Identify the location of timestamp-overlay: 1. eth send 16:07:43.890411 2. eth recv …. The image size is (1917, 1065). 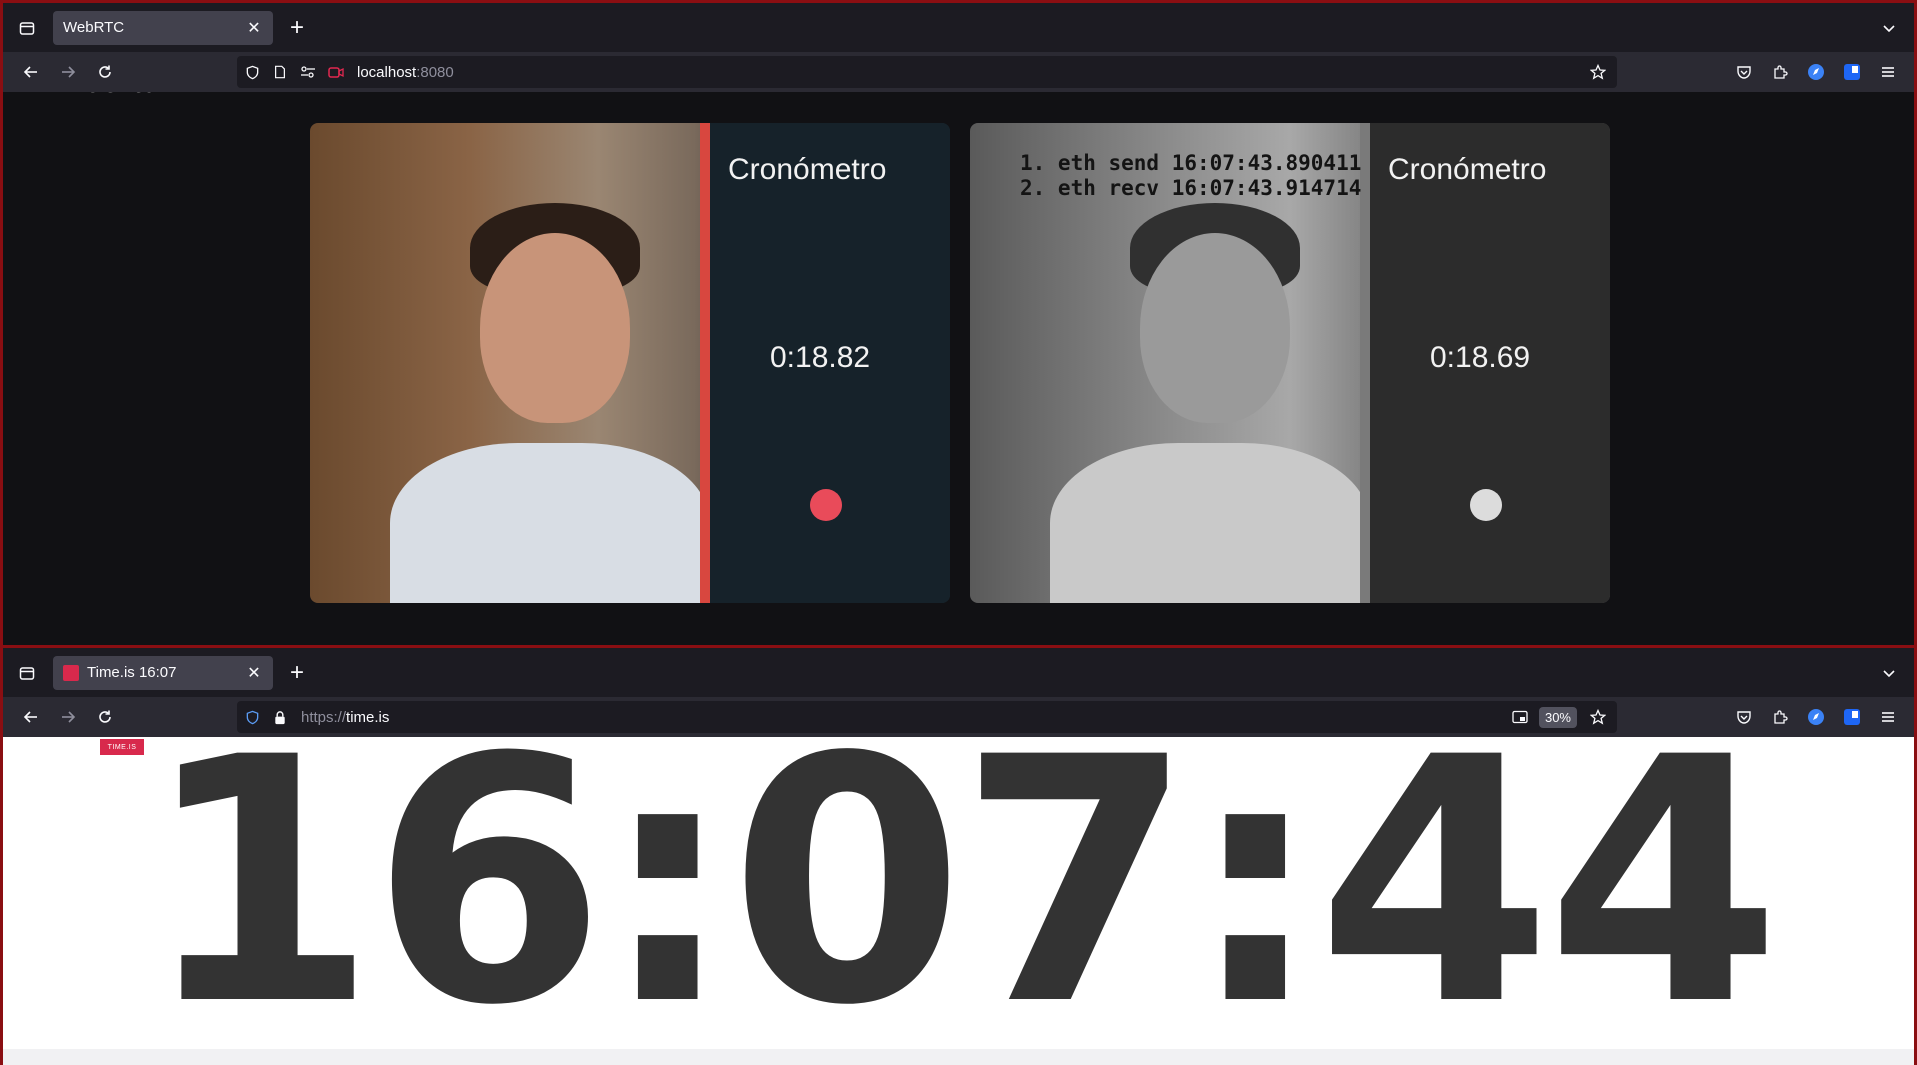
(1190, 176).